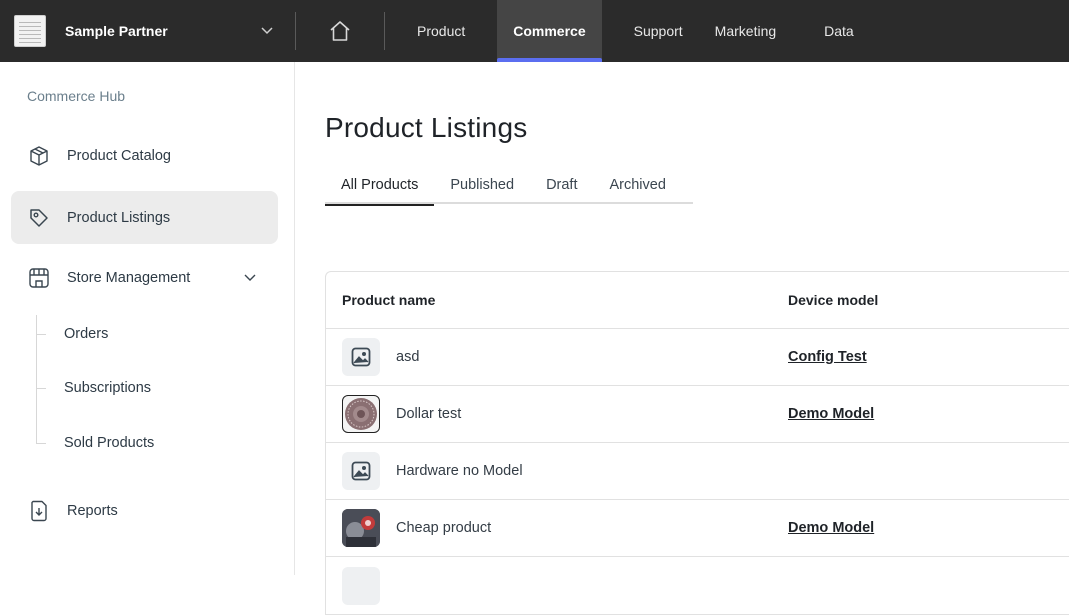  I want to click on column-header-device-model: Device model, so click(833, 300).